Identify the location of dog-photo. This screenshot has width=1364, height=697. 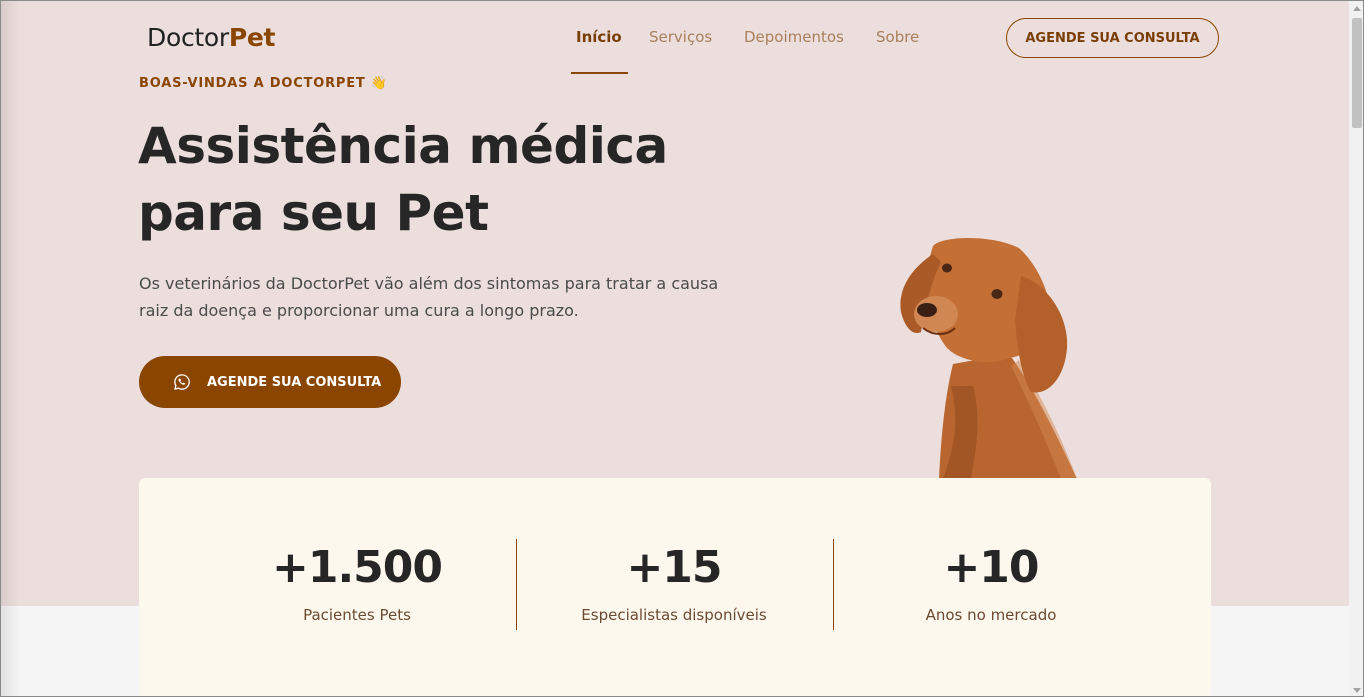
(988, 358).